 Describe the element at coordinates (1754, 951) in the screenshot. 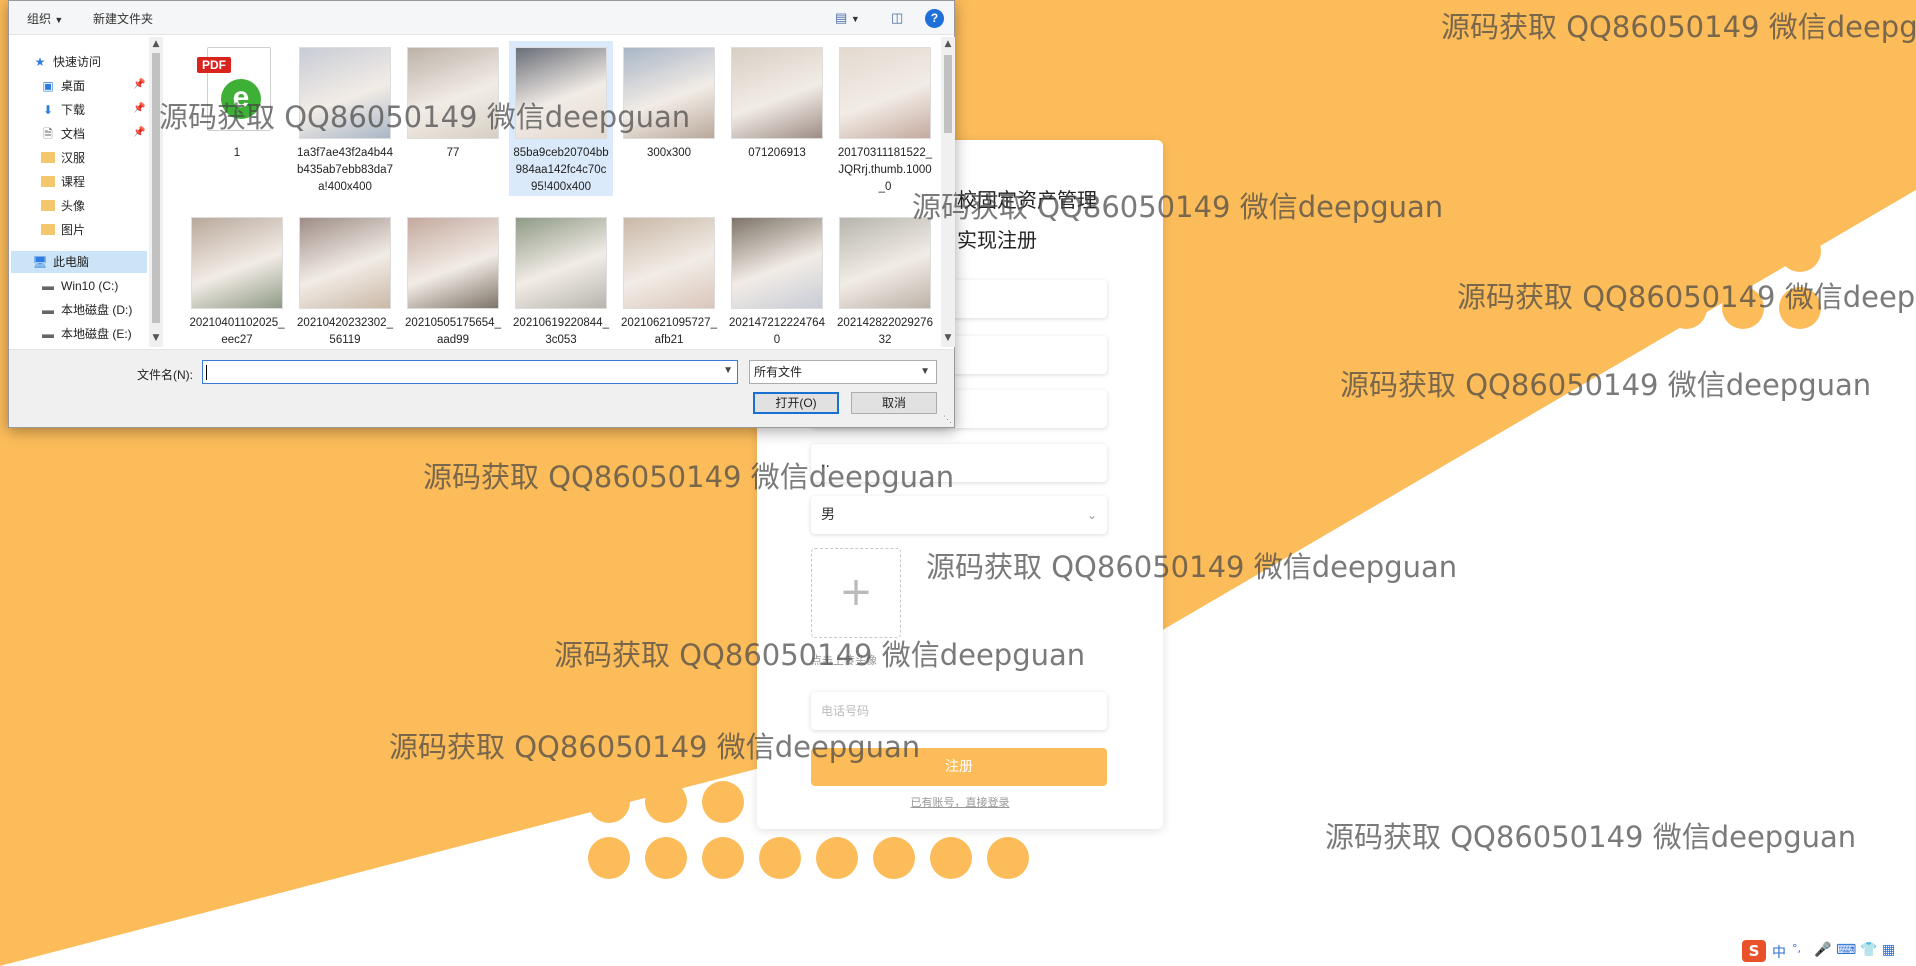

I see `sogou-icon: S` at that location.